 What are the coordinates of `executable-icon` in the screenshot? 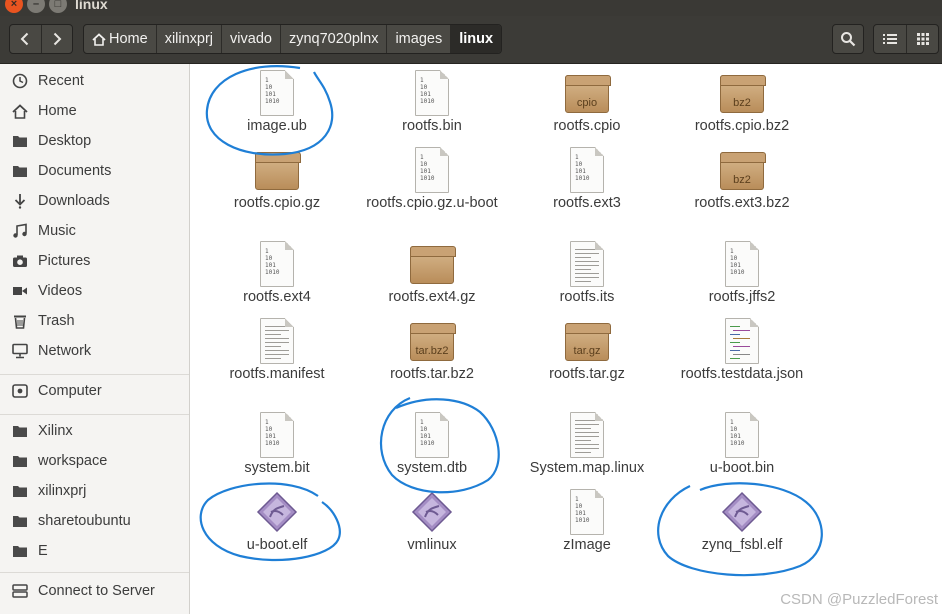 It's located at (277, 512).